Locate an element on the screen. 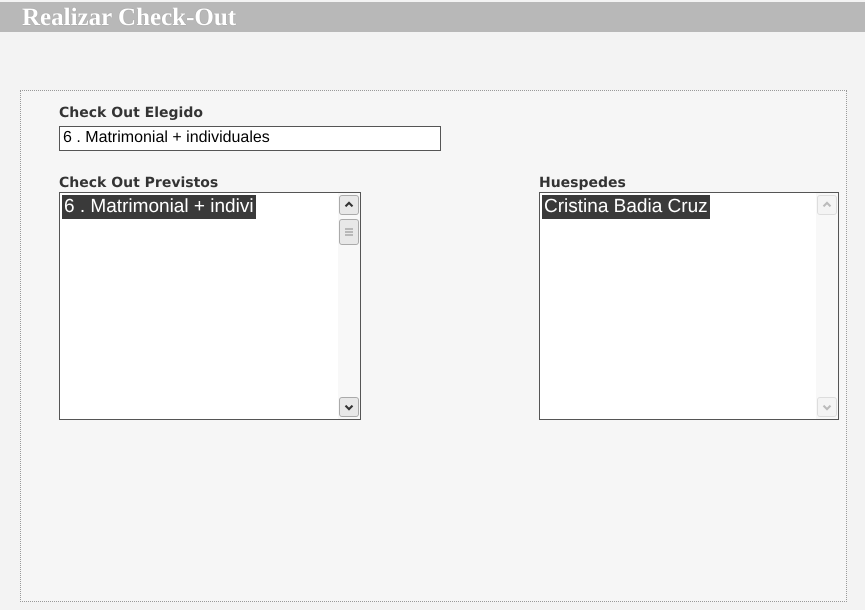  window-title: Realizar Check-Out is located at coordinates (129, 17).